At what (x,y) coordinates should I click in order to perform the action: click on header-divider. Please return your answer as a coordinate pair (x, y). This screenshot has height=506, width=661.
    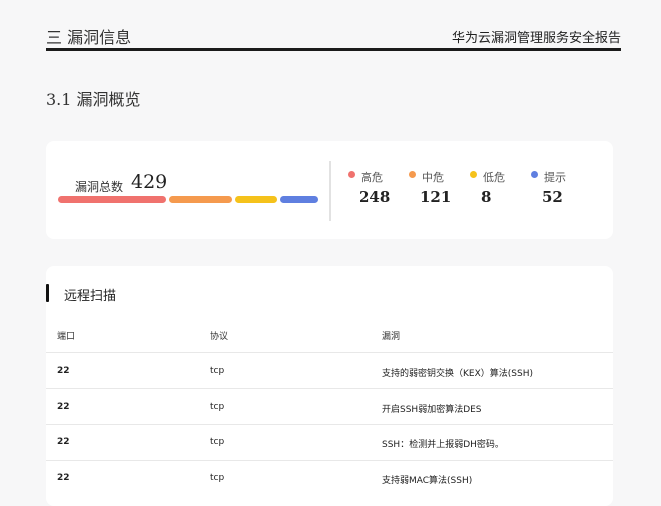
    Looking at the image, I should click on (329, 352).